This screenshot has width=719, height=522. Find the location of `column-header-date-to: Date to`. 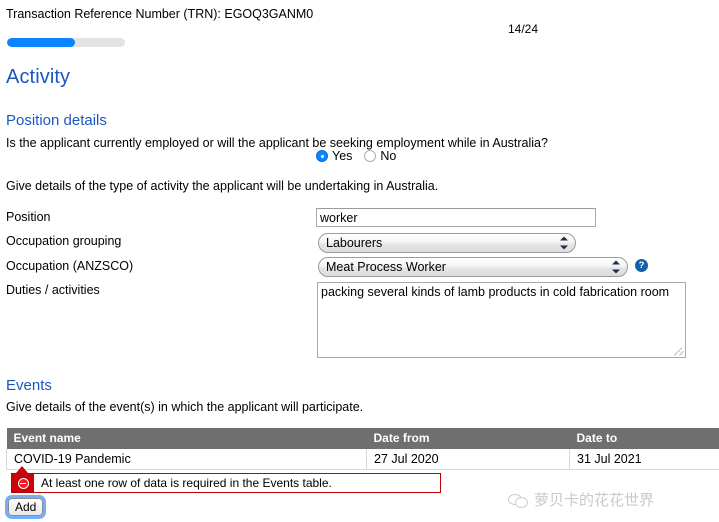

column-header-date-to: Date to is located at coordinates (644, 438).